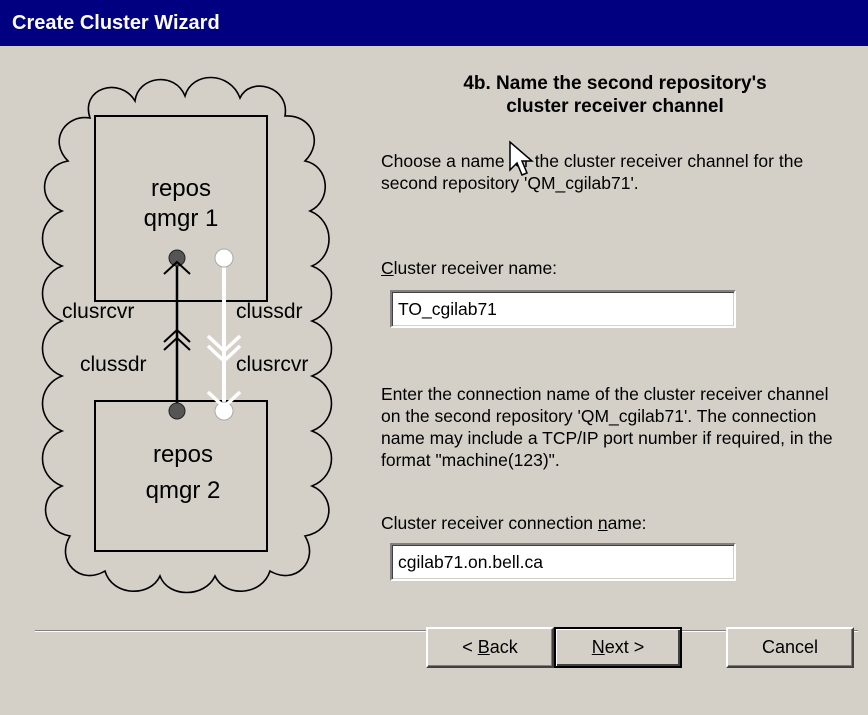 This screenshot has height=715, width=868. What do you see at coordinates (269, 311) in the screenshot?
I see `label-clussdr-right: clussdr` at bounding box center [269, 311].